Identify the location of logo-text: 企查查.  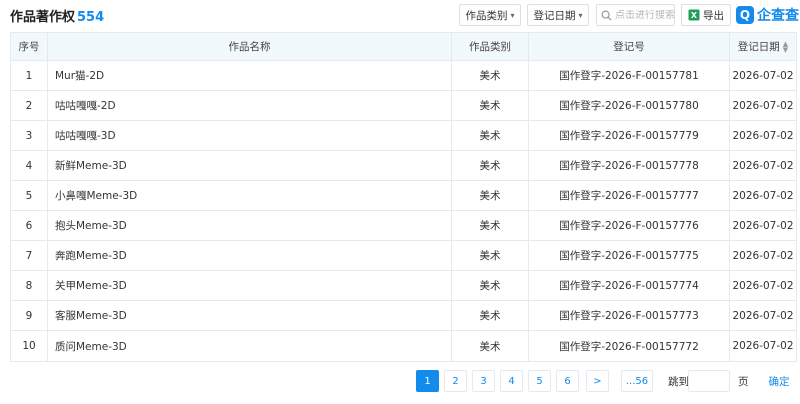
(778, 16).